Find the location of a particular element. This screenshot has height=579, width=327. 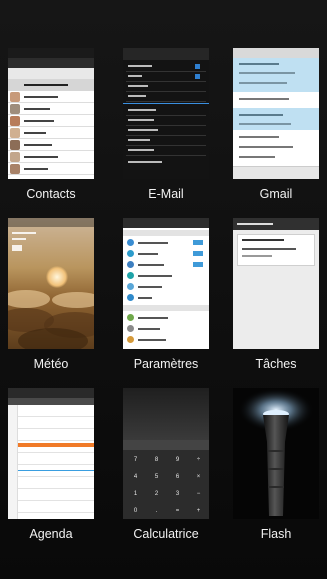

calculator-key: × is located at coordinates (198, 477).